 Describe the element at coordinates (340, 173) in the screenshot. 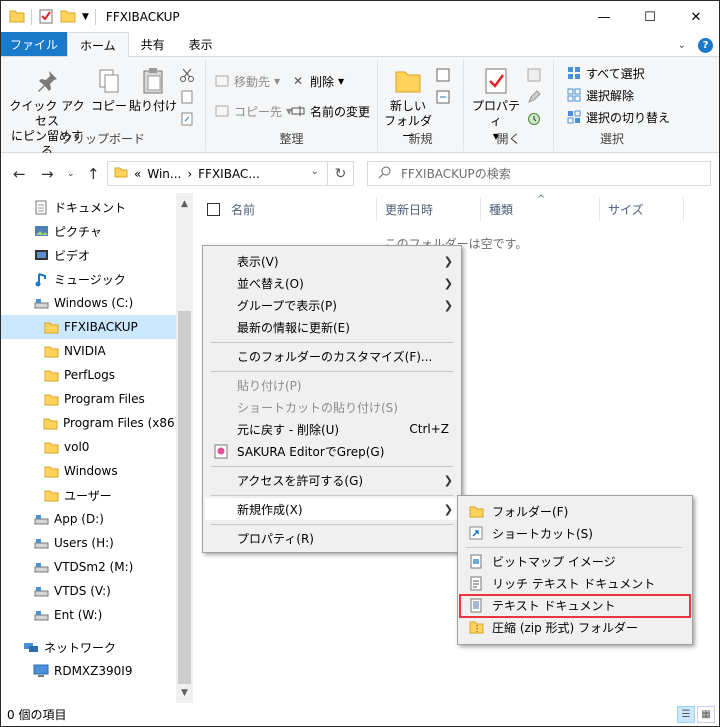

I see `refresh-button: ↻` at that location.